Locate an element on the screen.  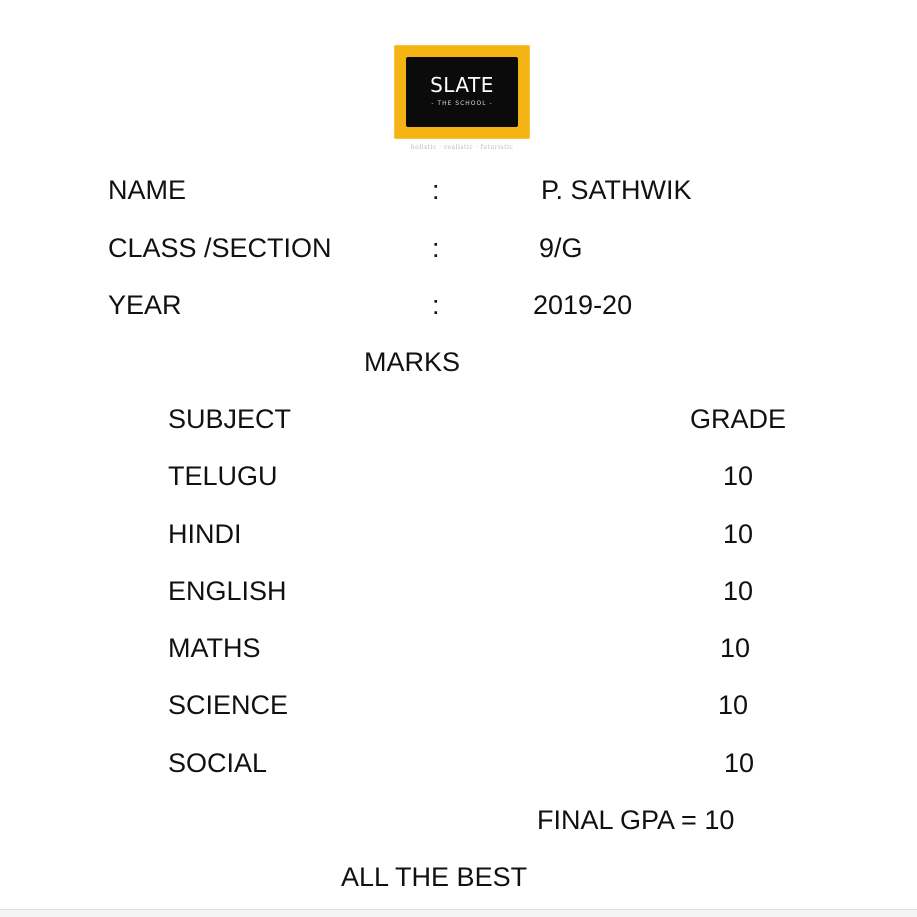
school-logo: SLATE - THE SCHOOL - is located at coordinates (462, 92).